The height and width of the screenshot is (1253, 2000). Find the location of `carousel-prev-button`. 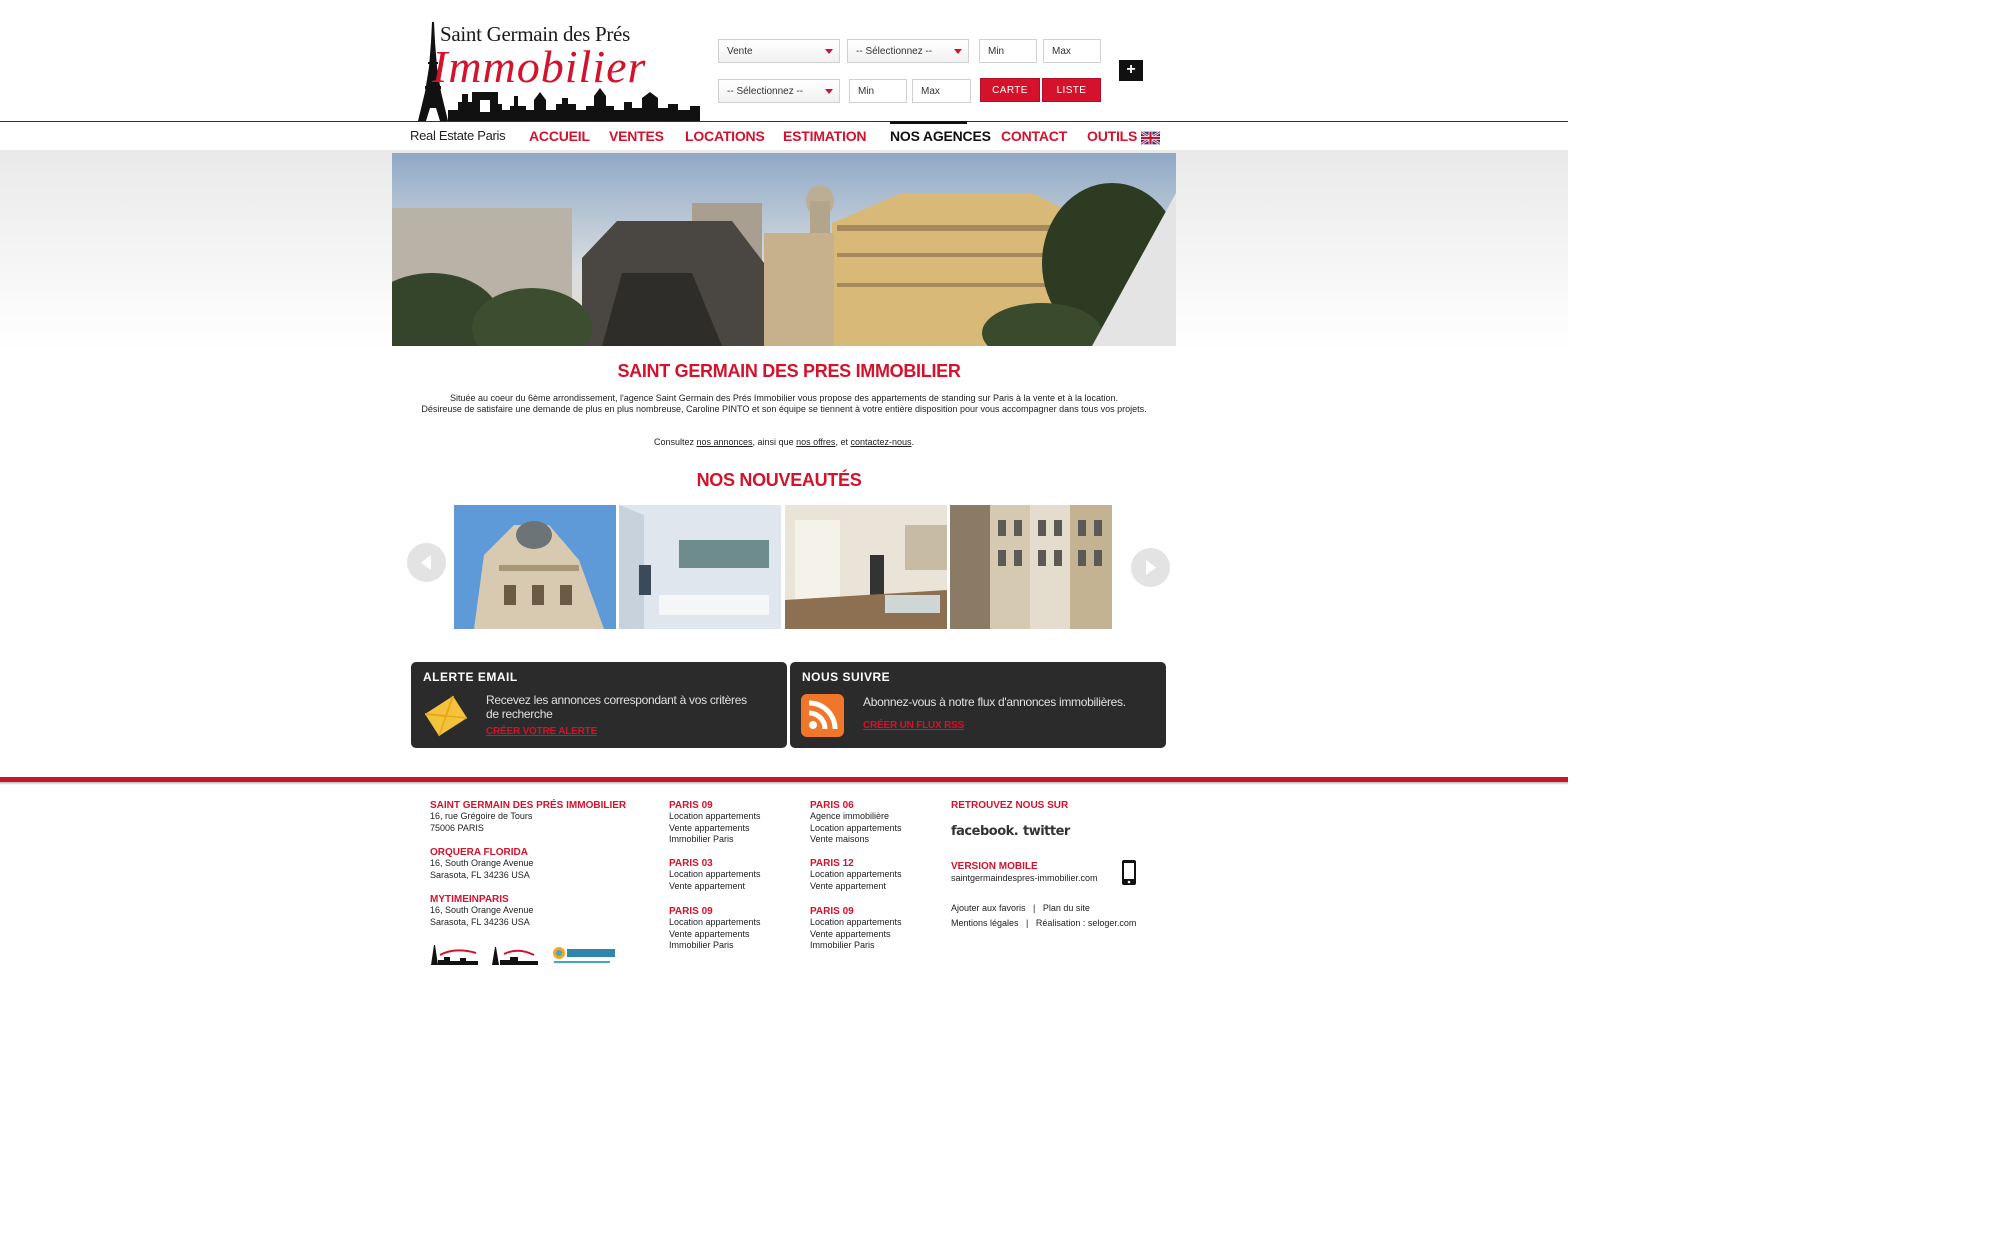

carousel-prev-button is located at coordinates (426, 562).